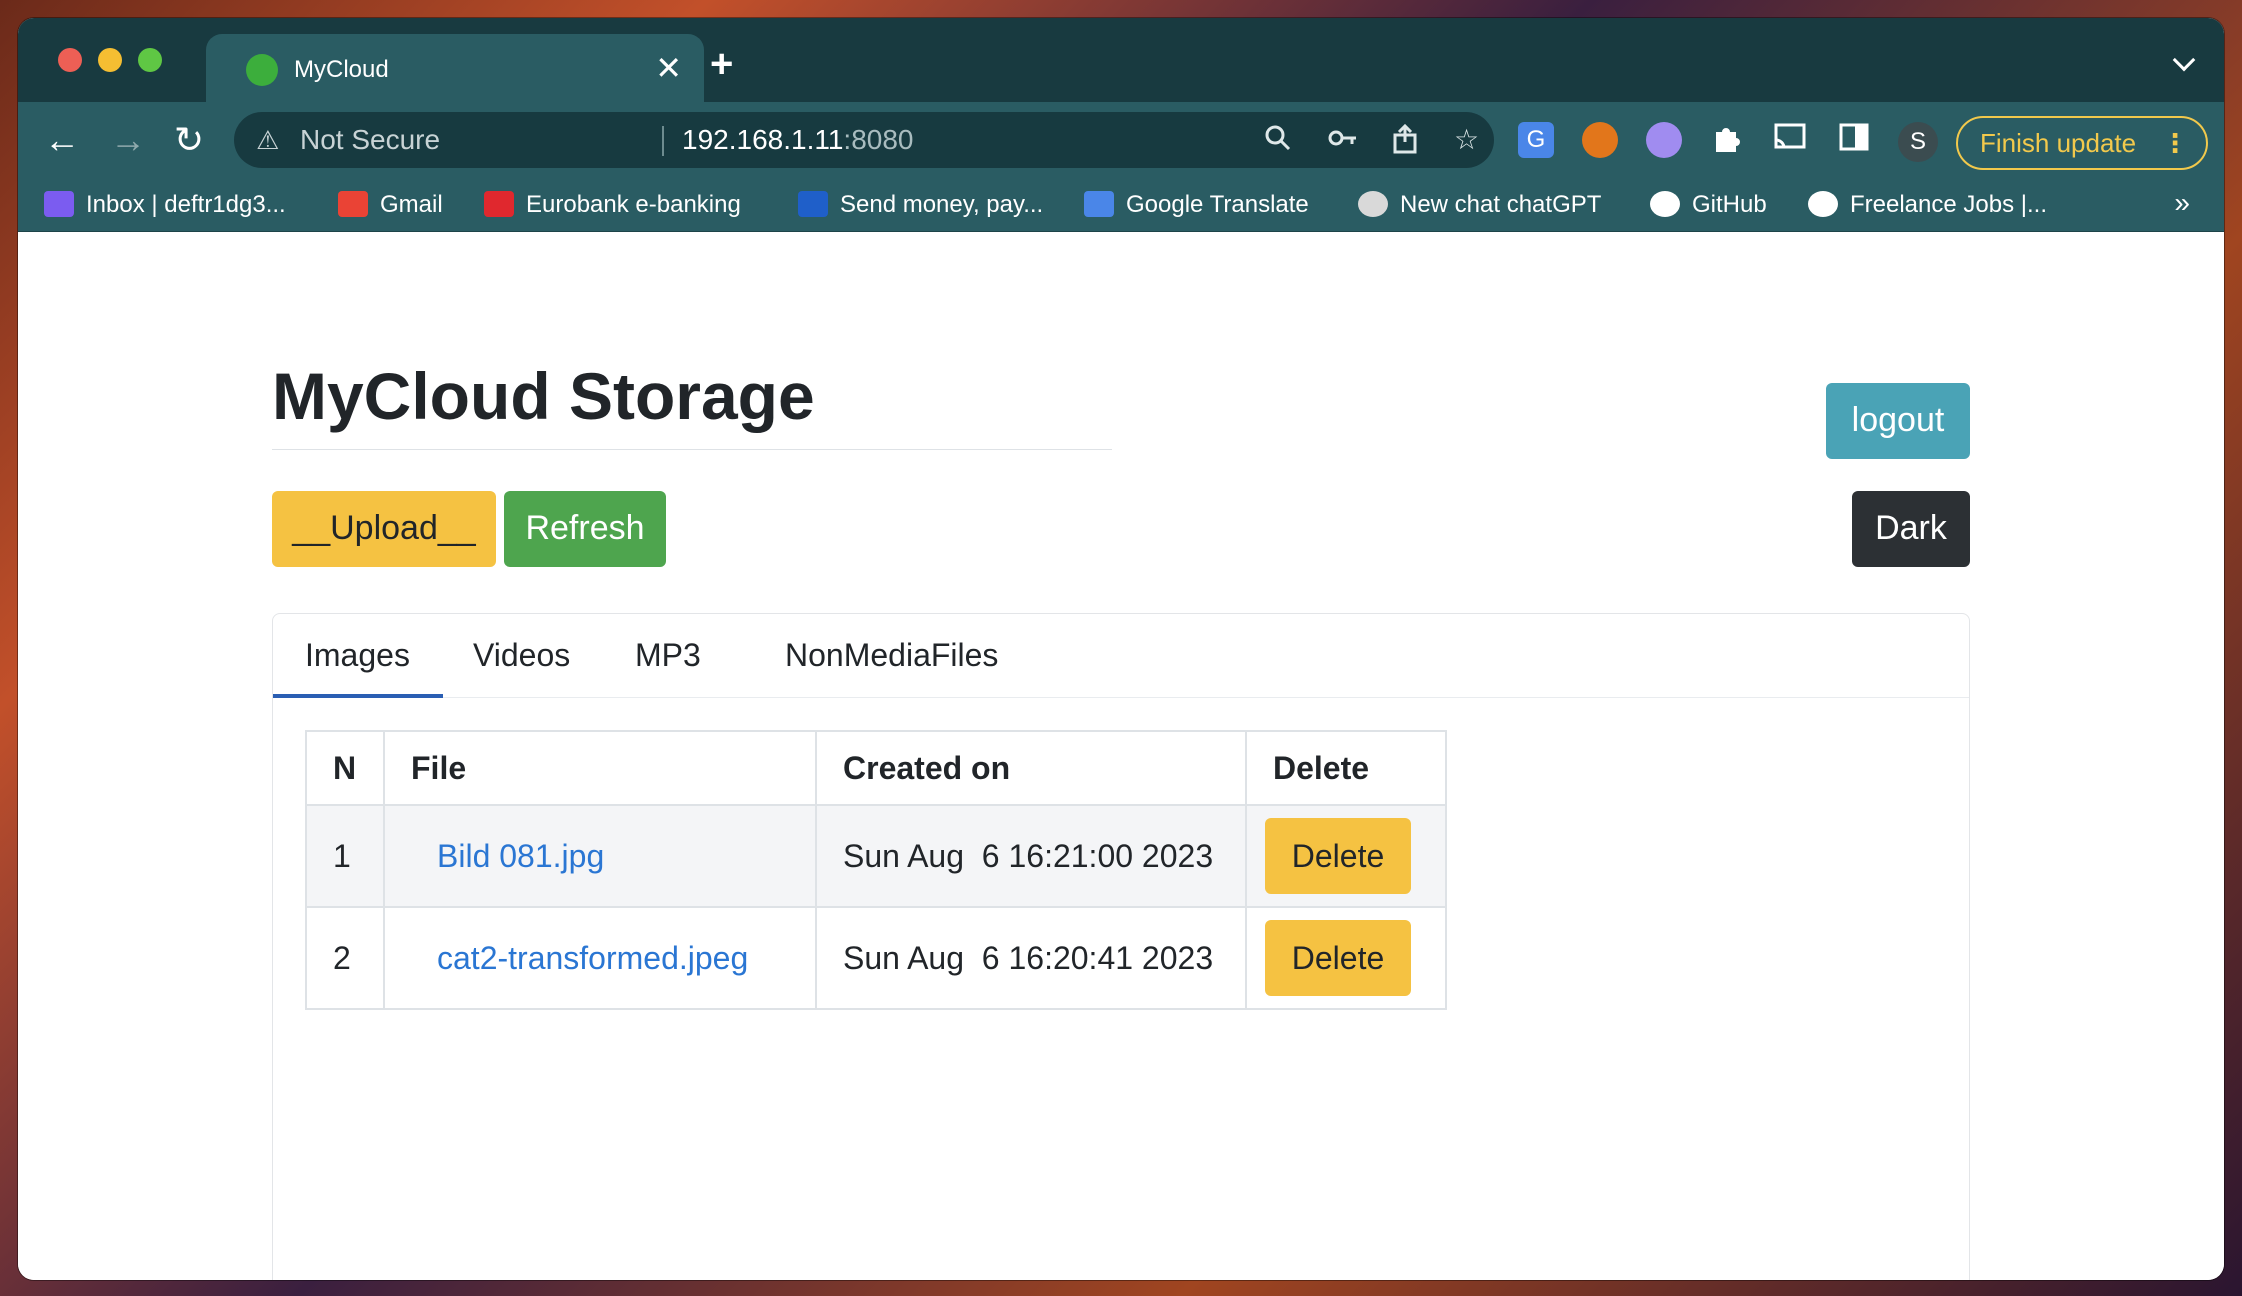 Image resolution: width=2242 pixels, height=1296 pixels. I want to click on bookmark-label: New chat chatGPT, so click(1501, 204).